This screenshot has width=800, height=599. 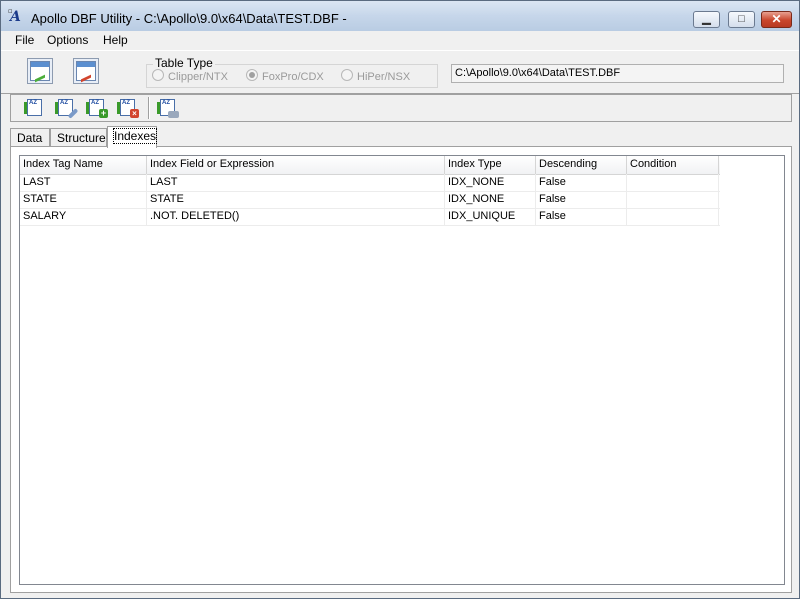 I want to click on index-delete-button: ×, so click(x=128, y=108).